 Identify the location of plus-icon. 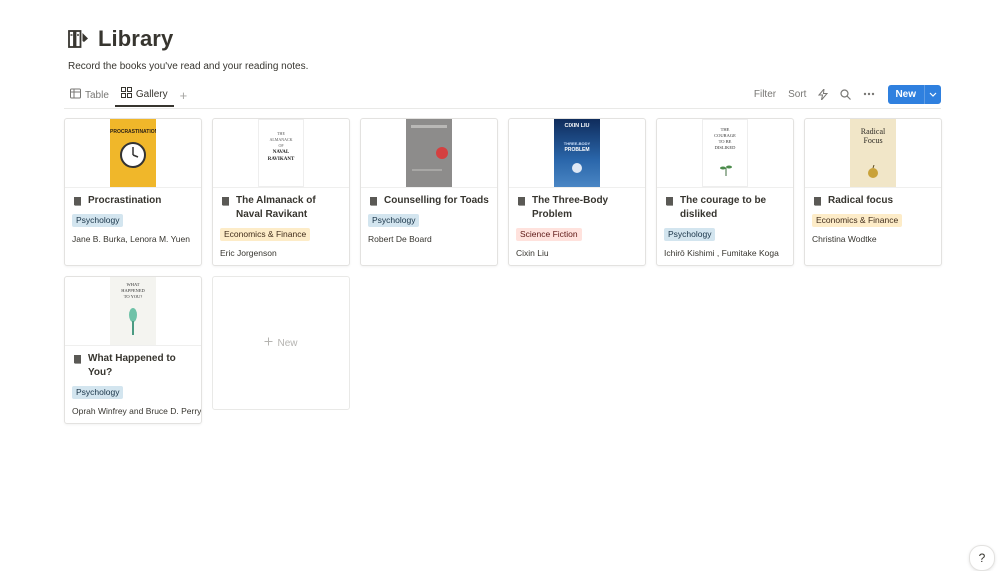
(268, 343).